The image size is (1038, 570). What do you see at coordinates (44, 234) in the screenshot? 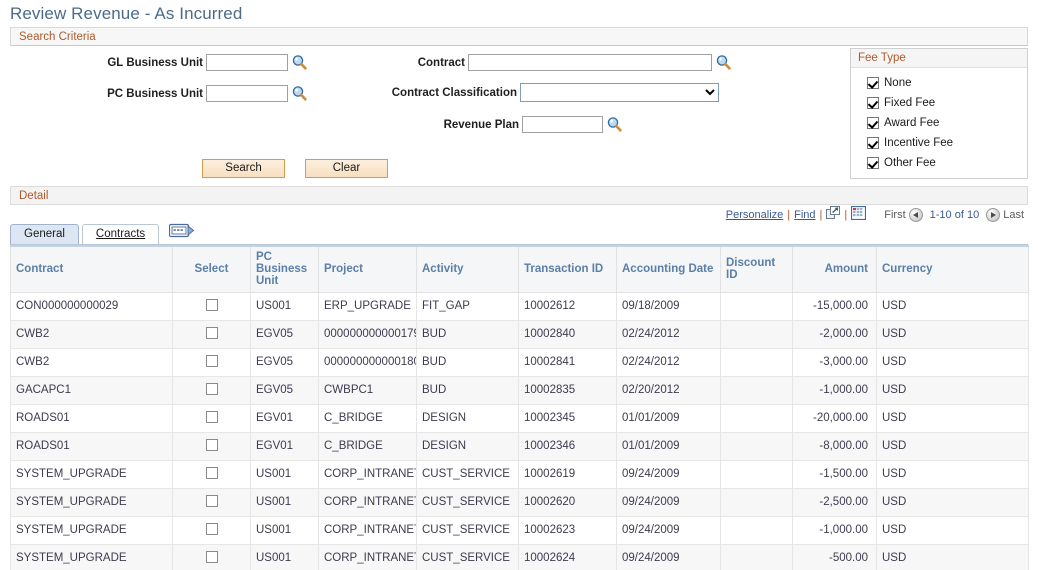
I see `tab-general: General` at bounding box center [44, 234].